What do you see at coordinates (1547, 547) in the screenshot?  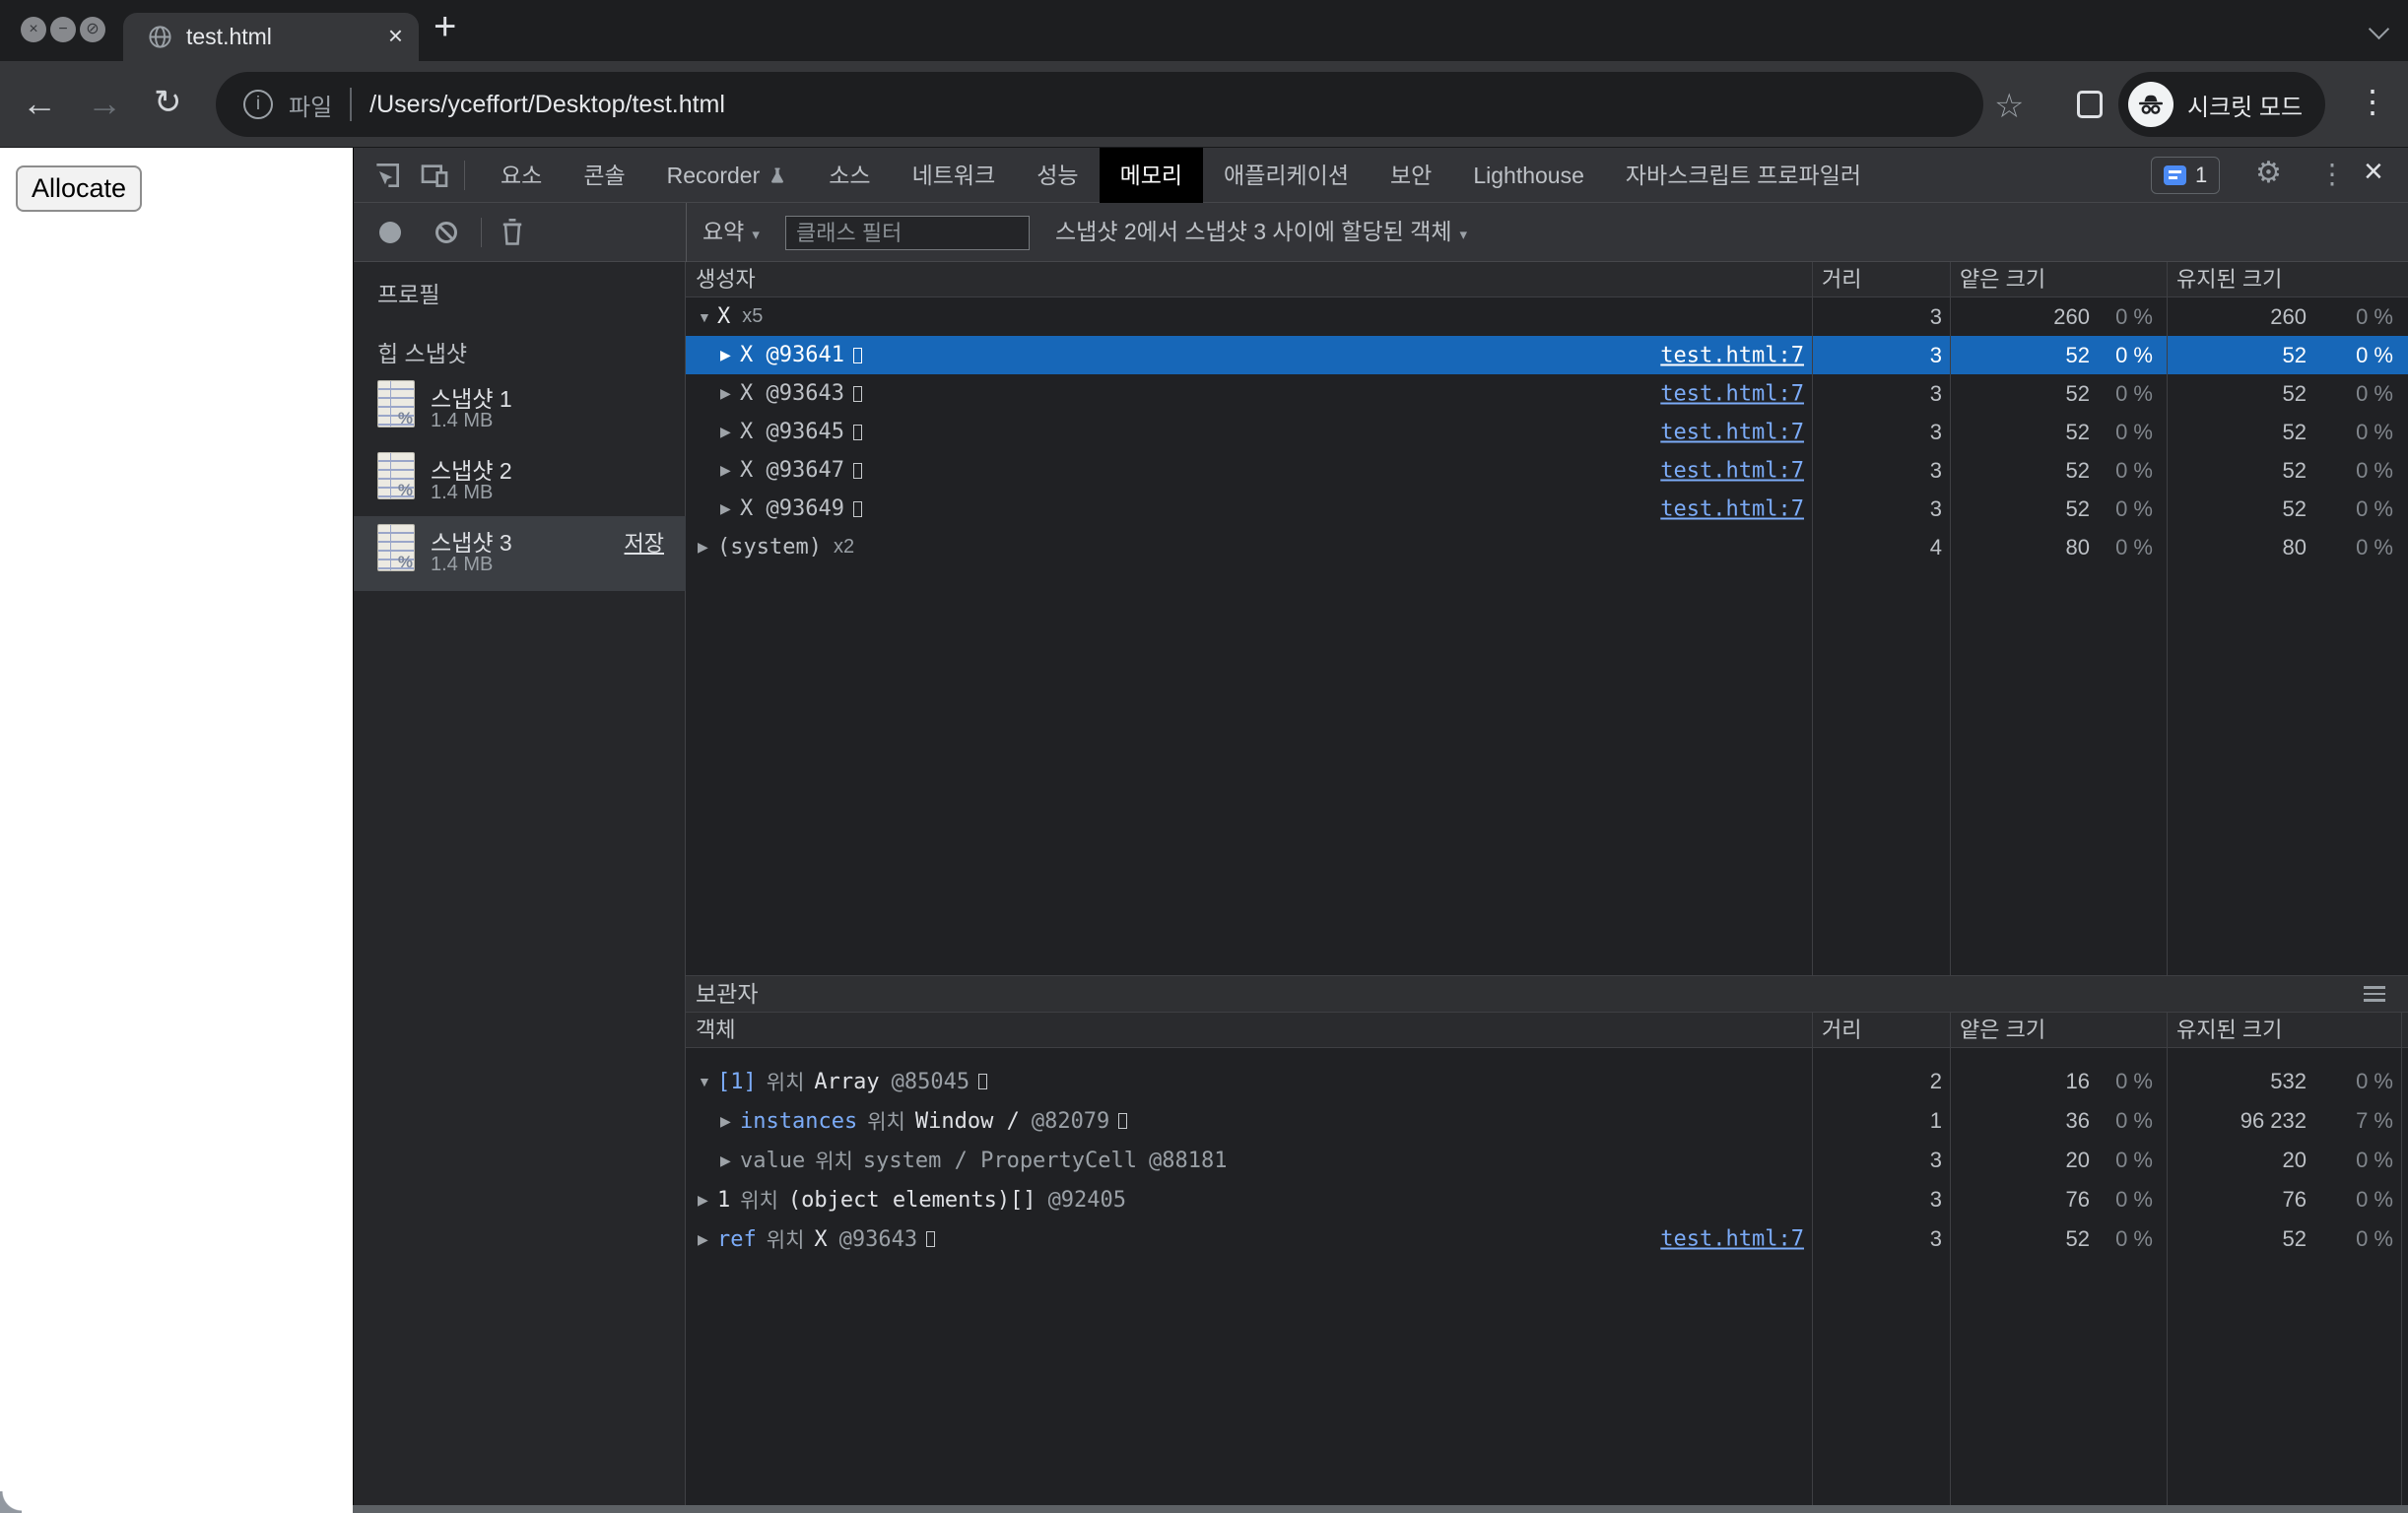 I see `constructor-row-system: ▶ (system) x2 4 80 0 % 80 0 %` at bounding box center [1547, 547].